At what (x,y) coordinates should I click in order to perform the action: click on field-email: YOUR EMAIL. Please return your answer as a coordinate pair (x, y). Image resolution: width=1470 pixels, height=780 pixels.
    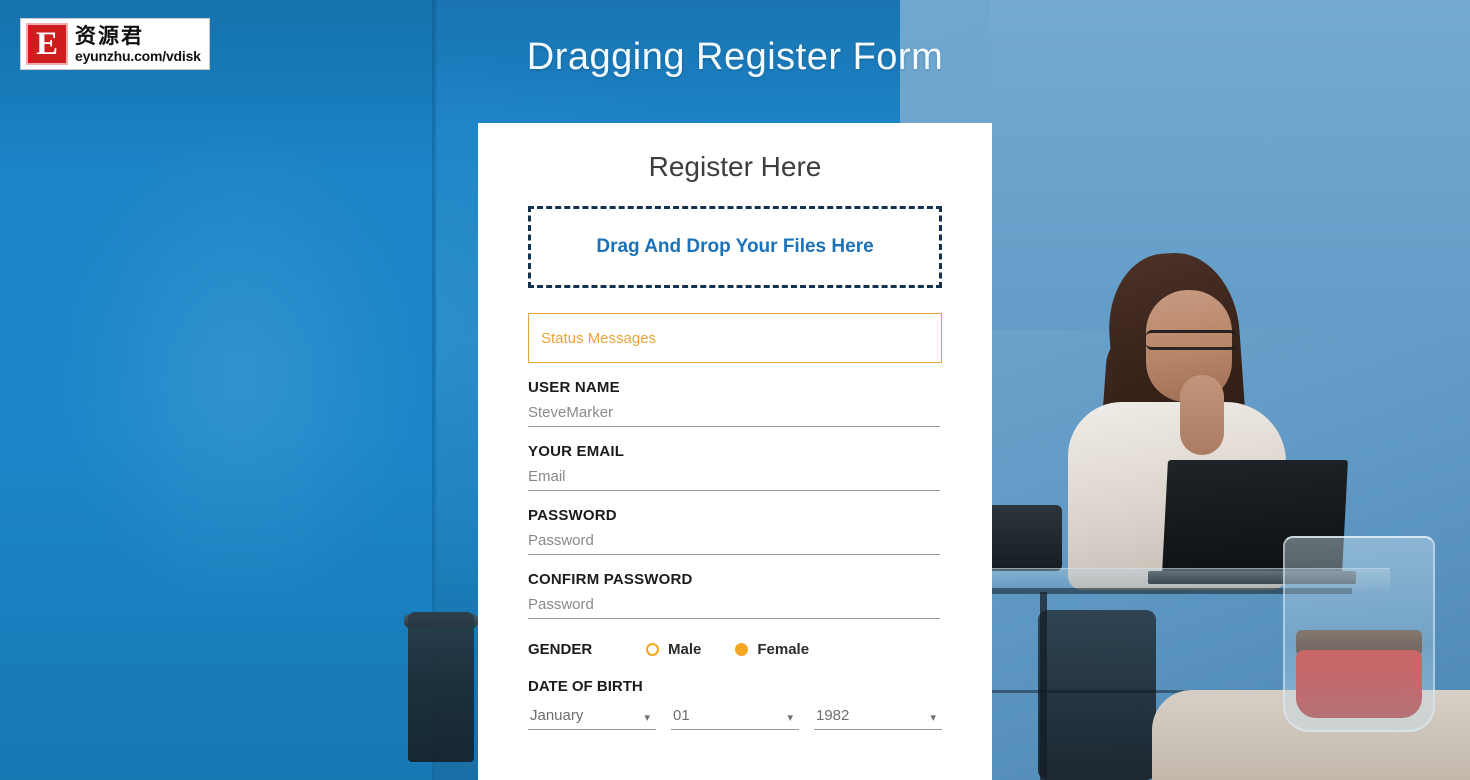
    Looking at the image, I should click on (735, 467).